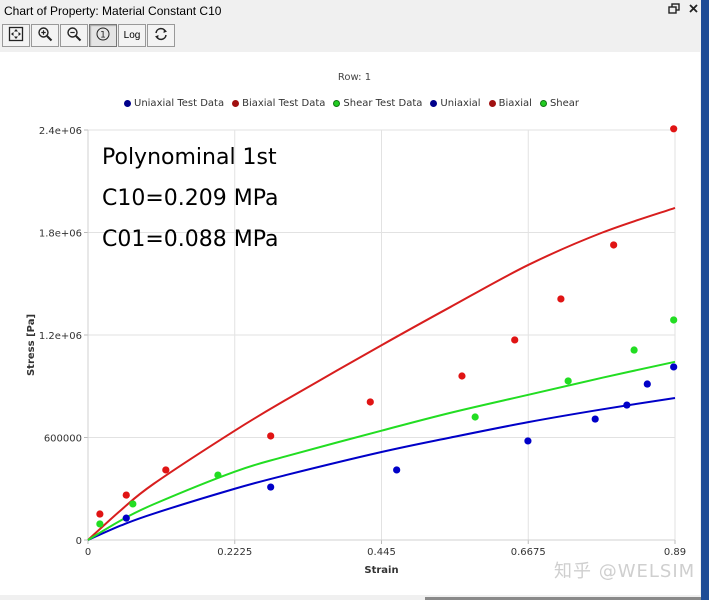 This screenshot has height=600, width=709. I want to click on legend-label: Uniaxial, so click(460, 103).